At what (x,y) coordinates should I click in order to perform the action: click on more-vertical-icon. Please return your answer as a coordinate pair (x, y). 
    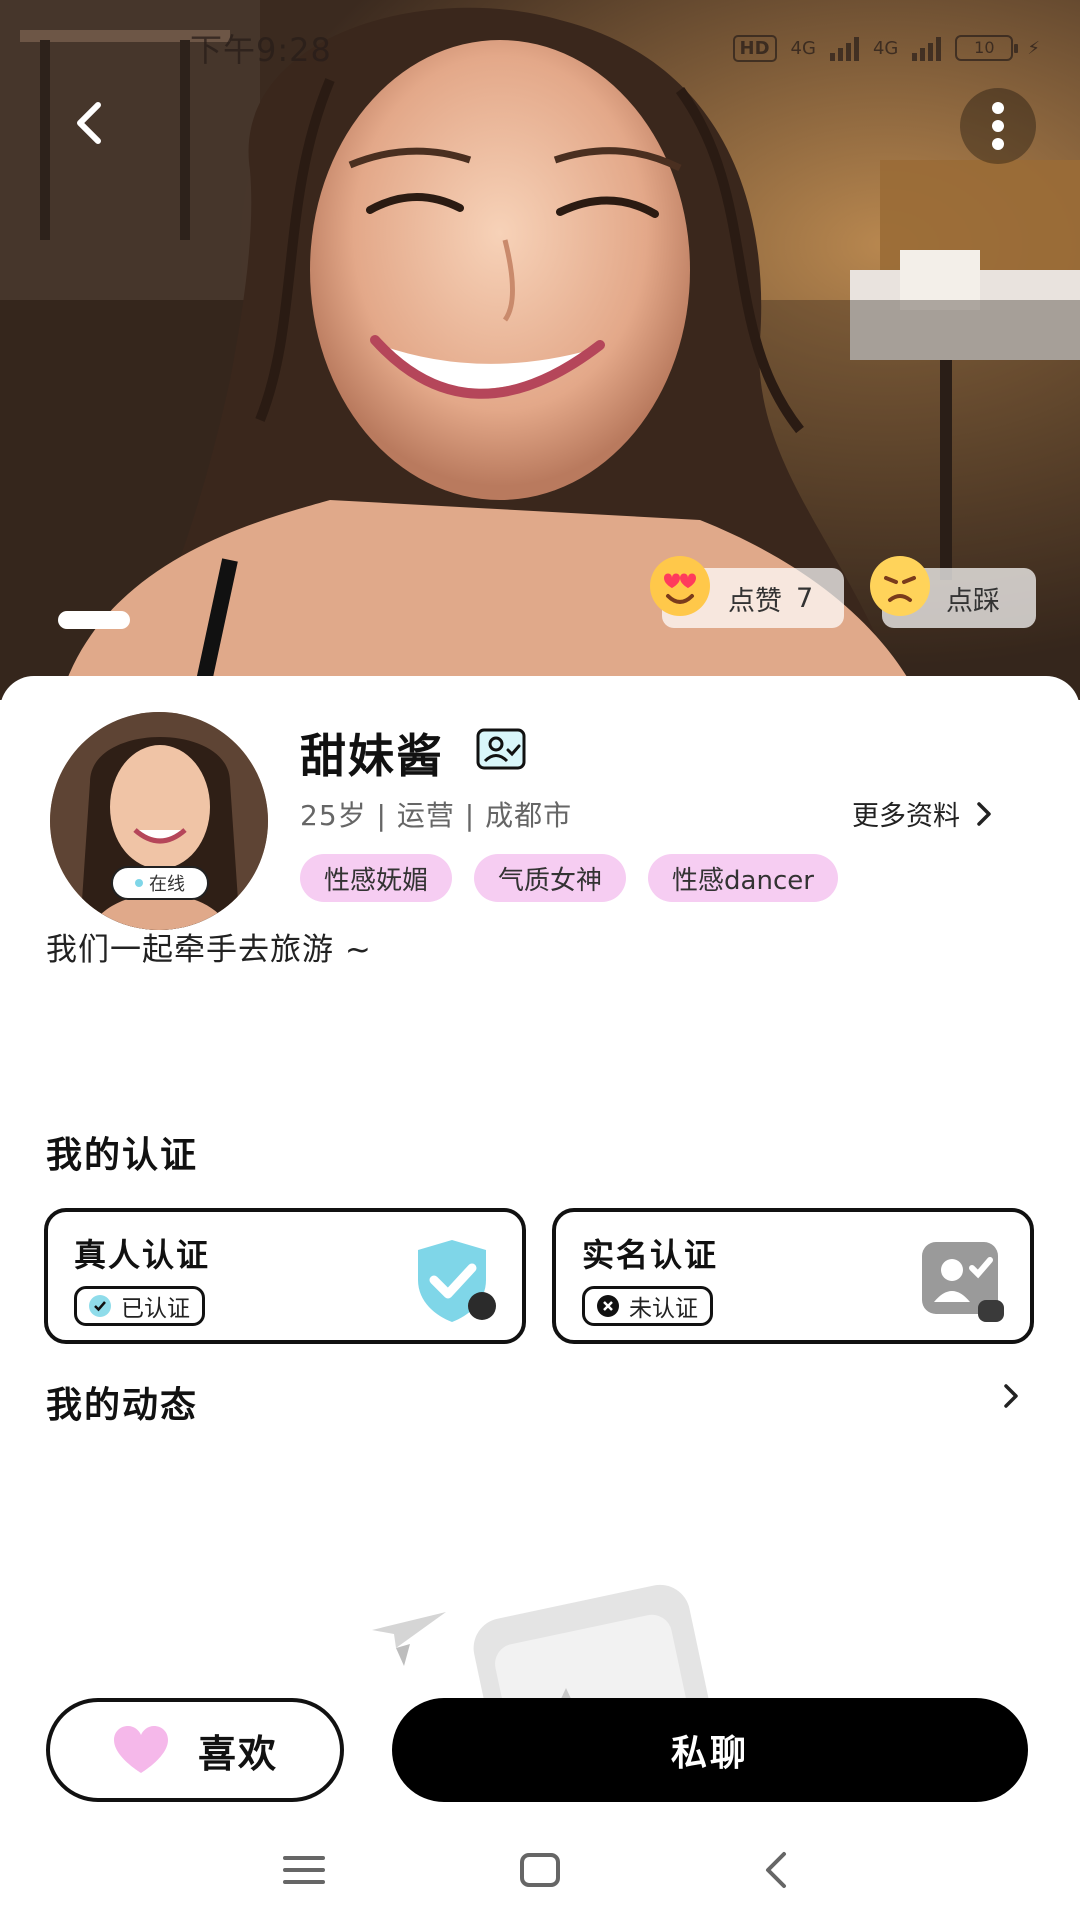
    Looking at the image, I should click on (998, 126).